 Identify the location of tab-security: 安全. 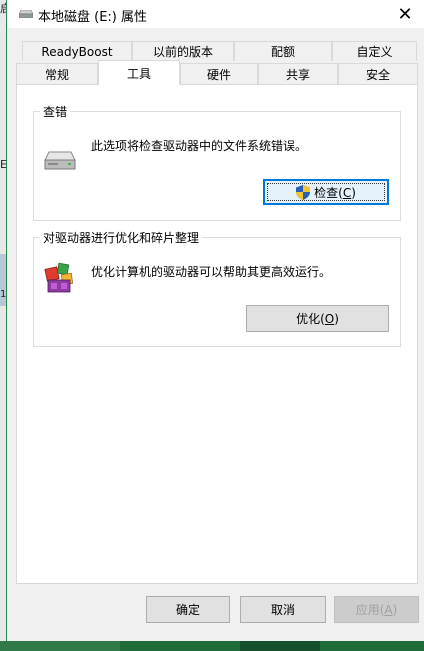
(378, 73).